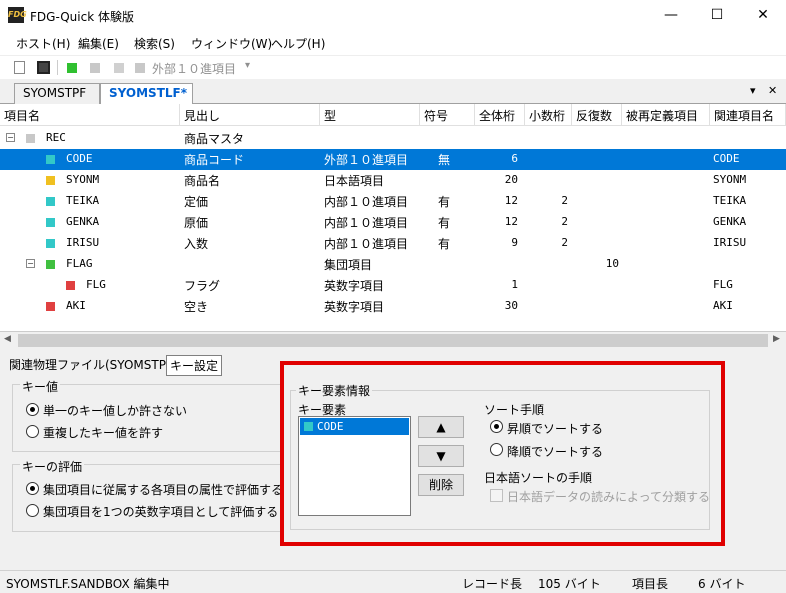 This screenshot has width=786, height=593. What do you see at coordinates (103, 432) in the screenshot?
I see `key-duplicate-label: 重複したキー値を許す` at bounding box center [103, 432].